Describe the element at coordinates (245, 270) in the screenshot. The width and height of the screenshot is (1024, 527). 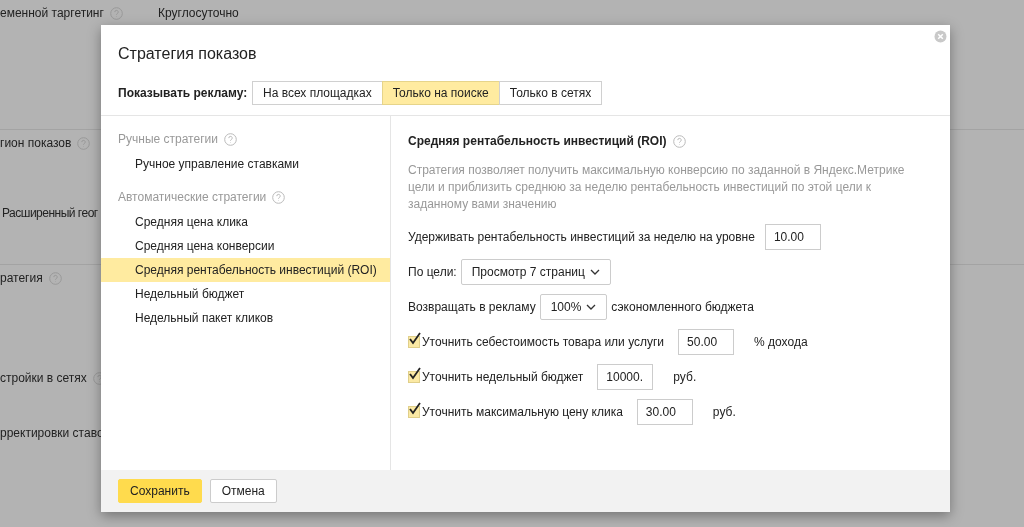
I see `strategy-item: Средняя рентабельность инвестиций (ROI)` at that location.